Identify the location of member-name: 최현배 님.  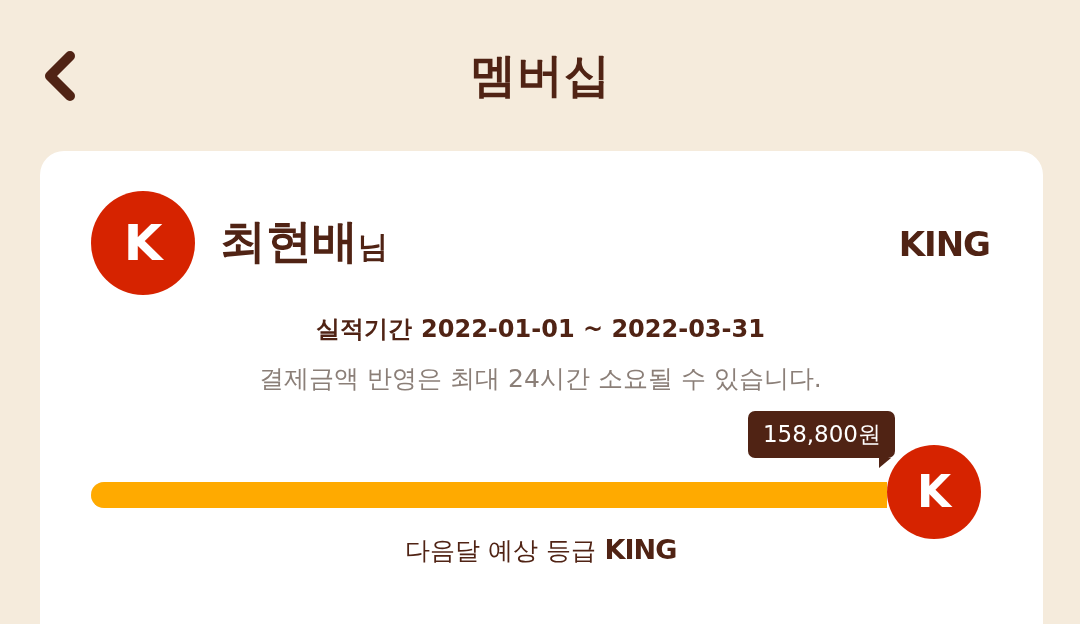
(304, 241).